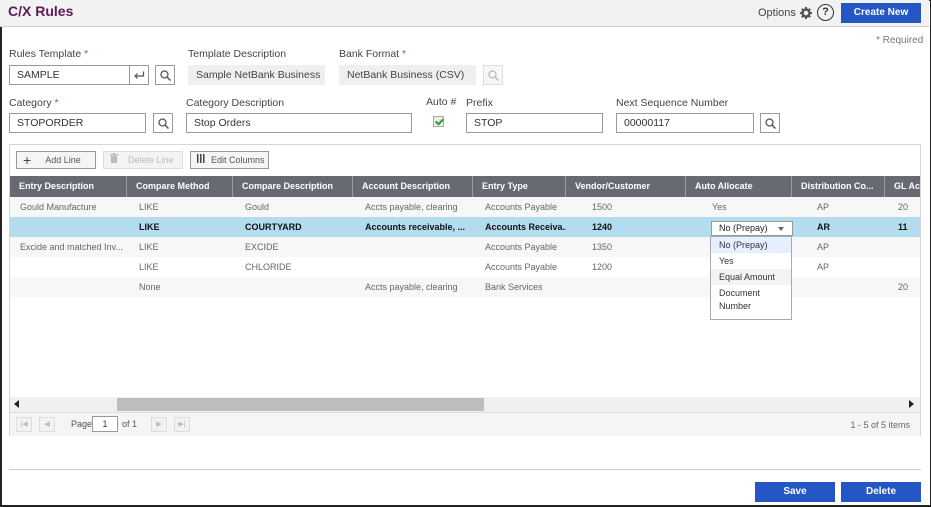 Image resolution: width=931 pixels, height=507 pixels. Describe the element at coordinates (795, 492) in the screenshot. I see `save-button: Save` at that location.